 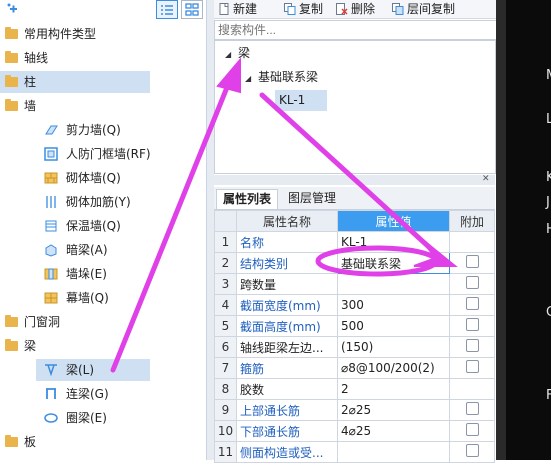 I want to click on property-name: 结构类别, so click(x=287, y=263).